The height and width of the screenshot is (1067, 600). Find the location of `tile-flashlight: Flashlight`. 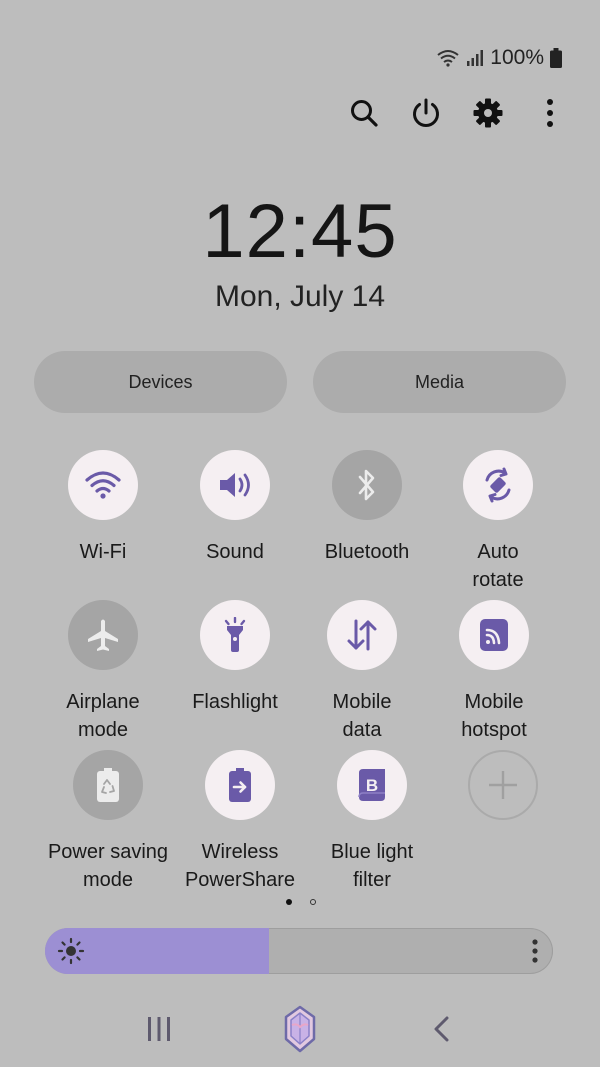

tile-flashlight: Flashlight is located at coordinates (235, 658).